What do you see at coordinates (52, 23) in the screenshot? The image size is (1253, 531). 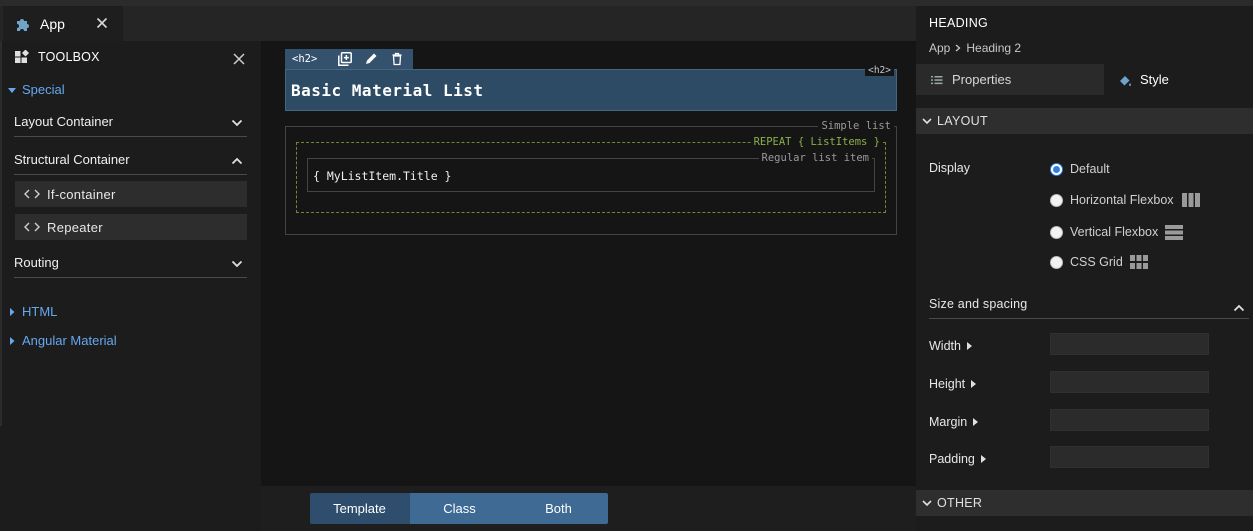 I see `tab-label: App` at bounding box center [52, 23].